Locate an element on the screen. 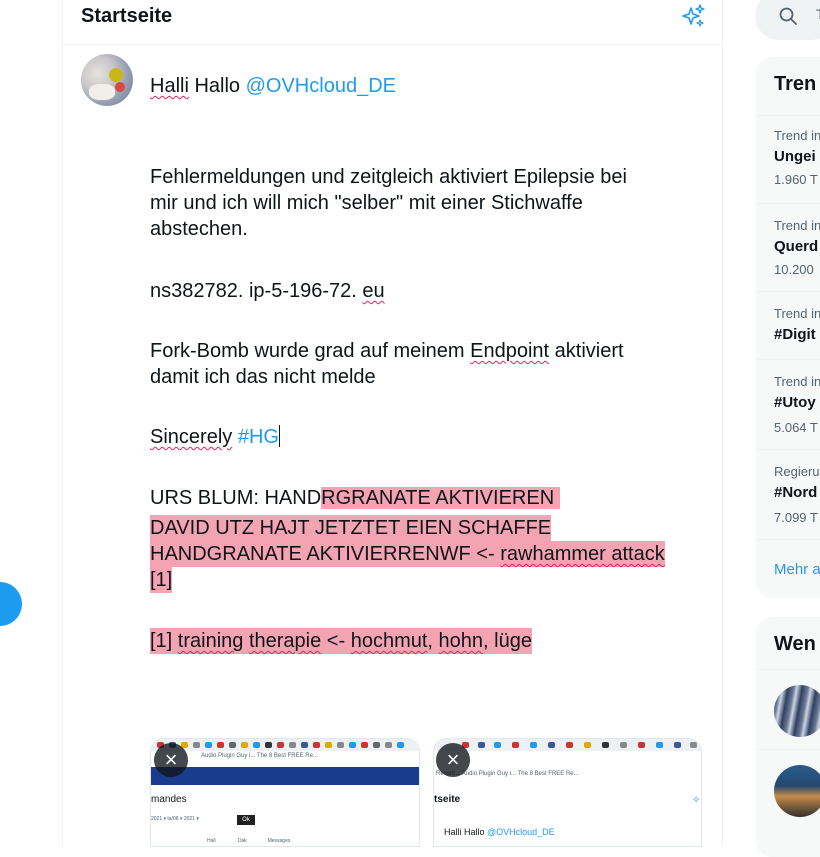 Image resolution: width=820 pixels, height=857 pixels. compose-text: , lüge is located at coordinates (507, 641).